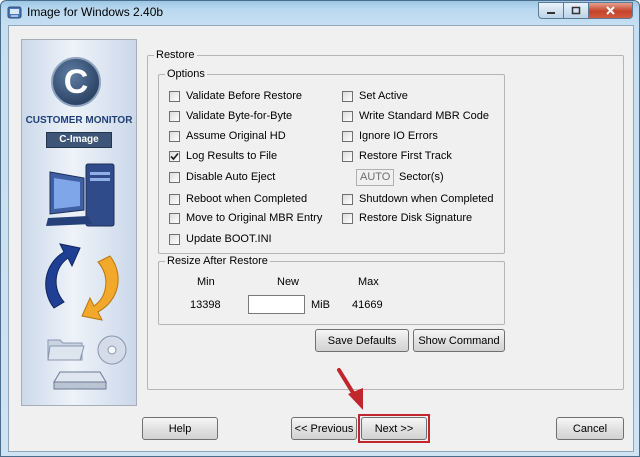  I want to click on checkbox-label: Restore First Track, so click(405, 156).